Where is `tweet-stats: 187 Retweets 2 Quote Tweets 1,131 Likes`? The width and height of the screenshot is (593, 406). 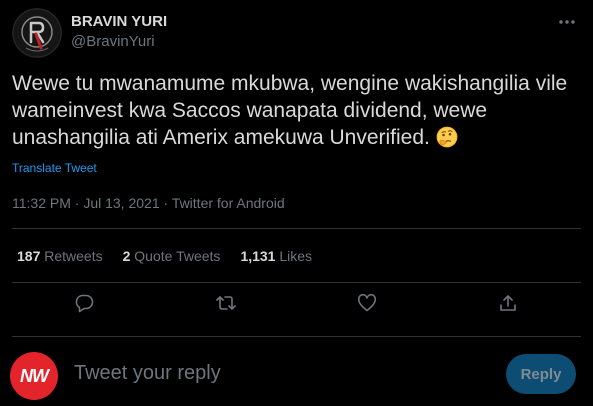 tweet-stats: 187 Retweets 2 Quote Tweets 1,131 Likes is located at coordinates (164, 256).